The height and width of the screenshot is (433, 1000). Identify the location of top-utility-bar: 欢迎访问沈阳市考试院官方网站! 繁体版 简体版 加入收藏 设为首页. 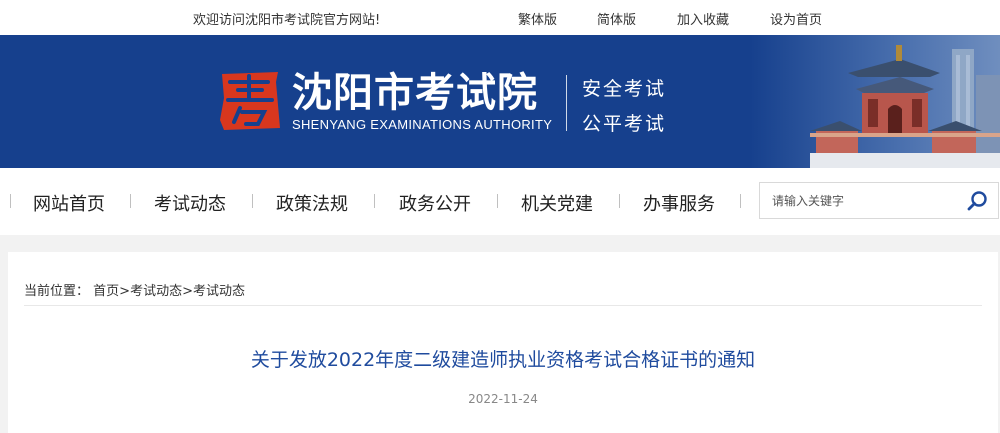
(500, 17).